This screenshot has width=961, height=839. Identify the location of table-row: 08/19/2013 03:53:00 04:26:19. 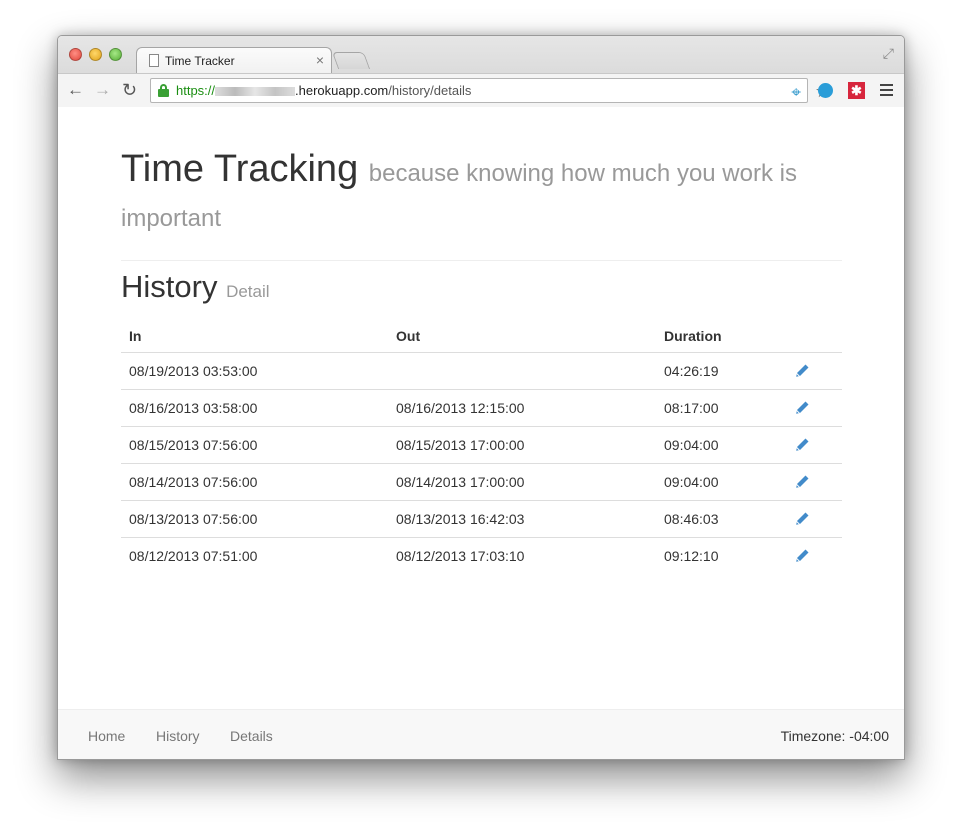
(481, 370).